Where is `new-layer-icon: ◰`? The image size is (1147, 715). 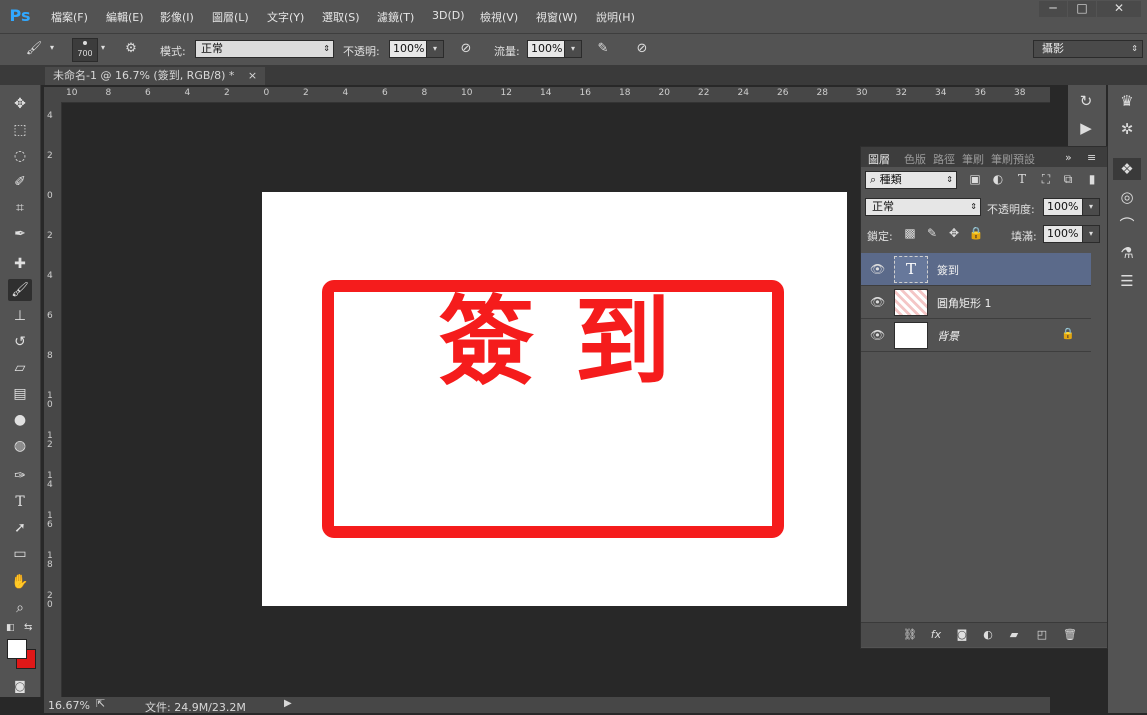
new-layer-icon: ◰ is located at coordinates (1042, 635).